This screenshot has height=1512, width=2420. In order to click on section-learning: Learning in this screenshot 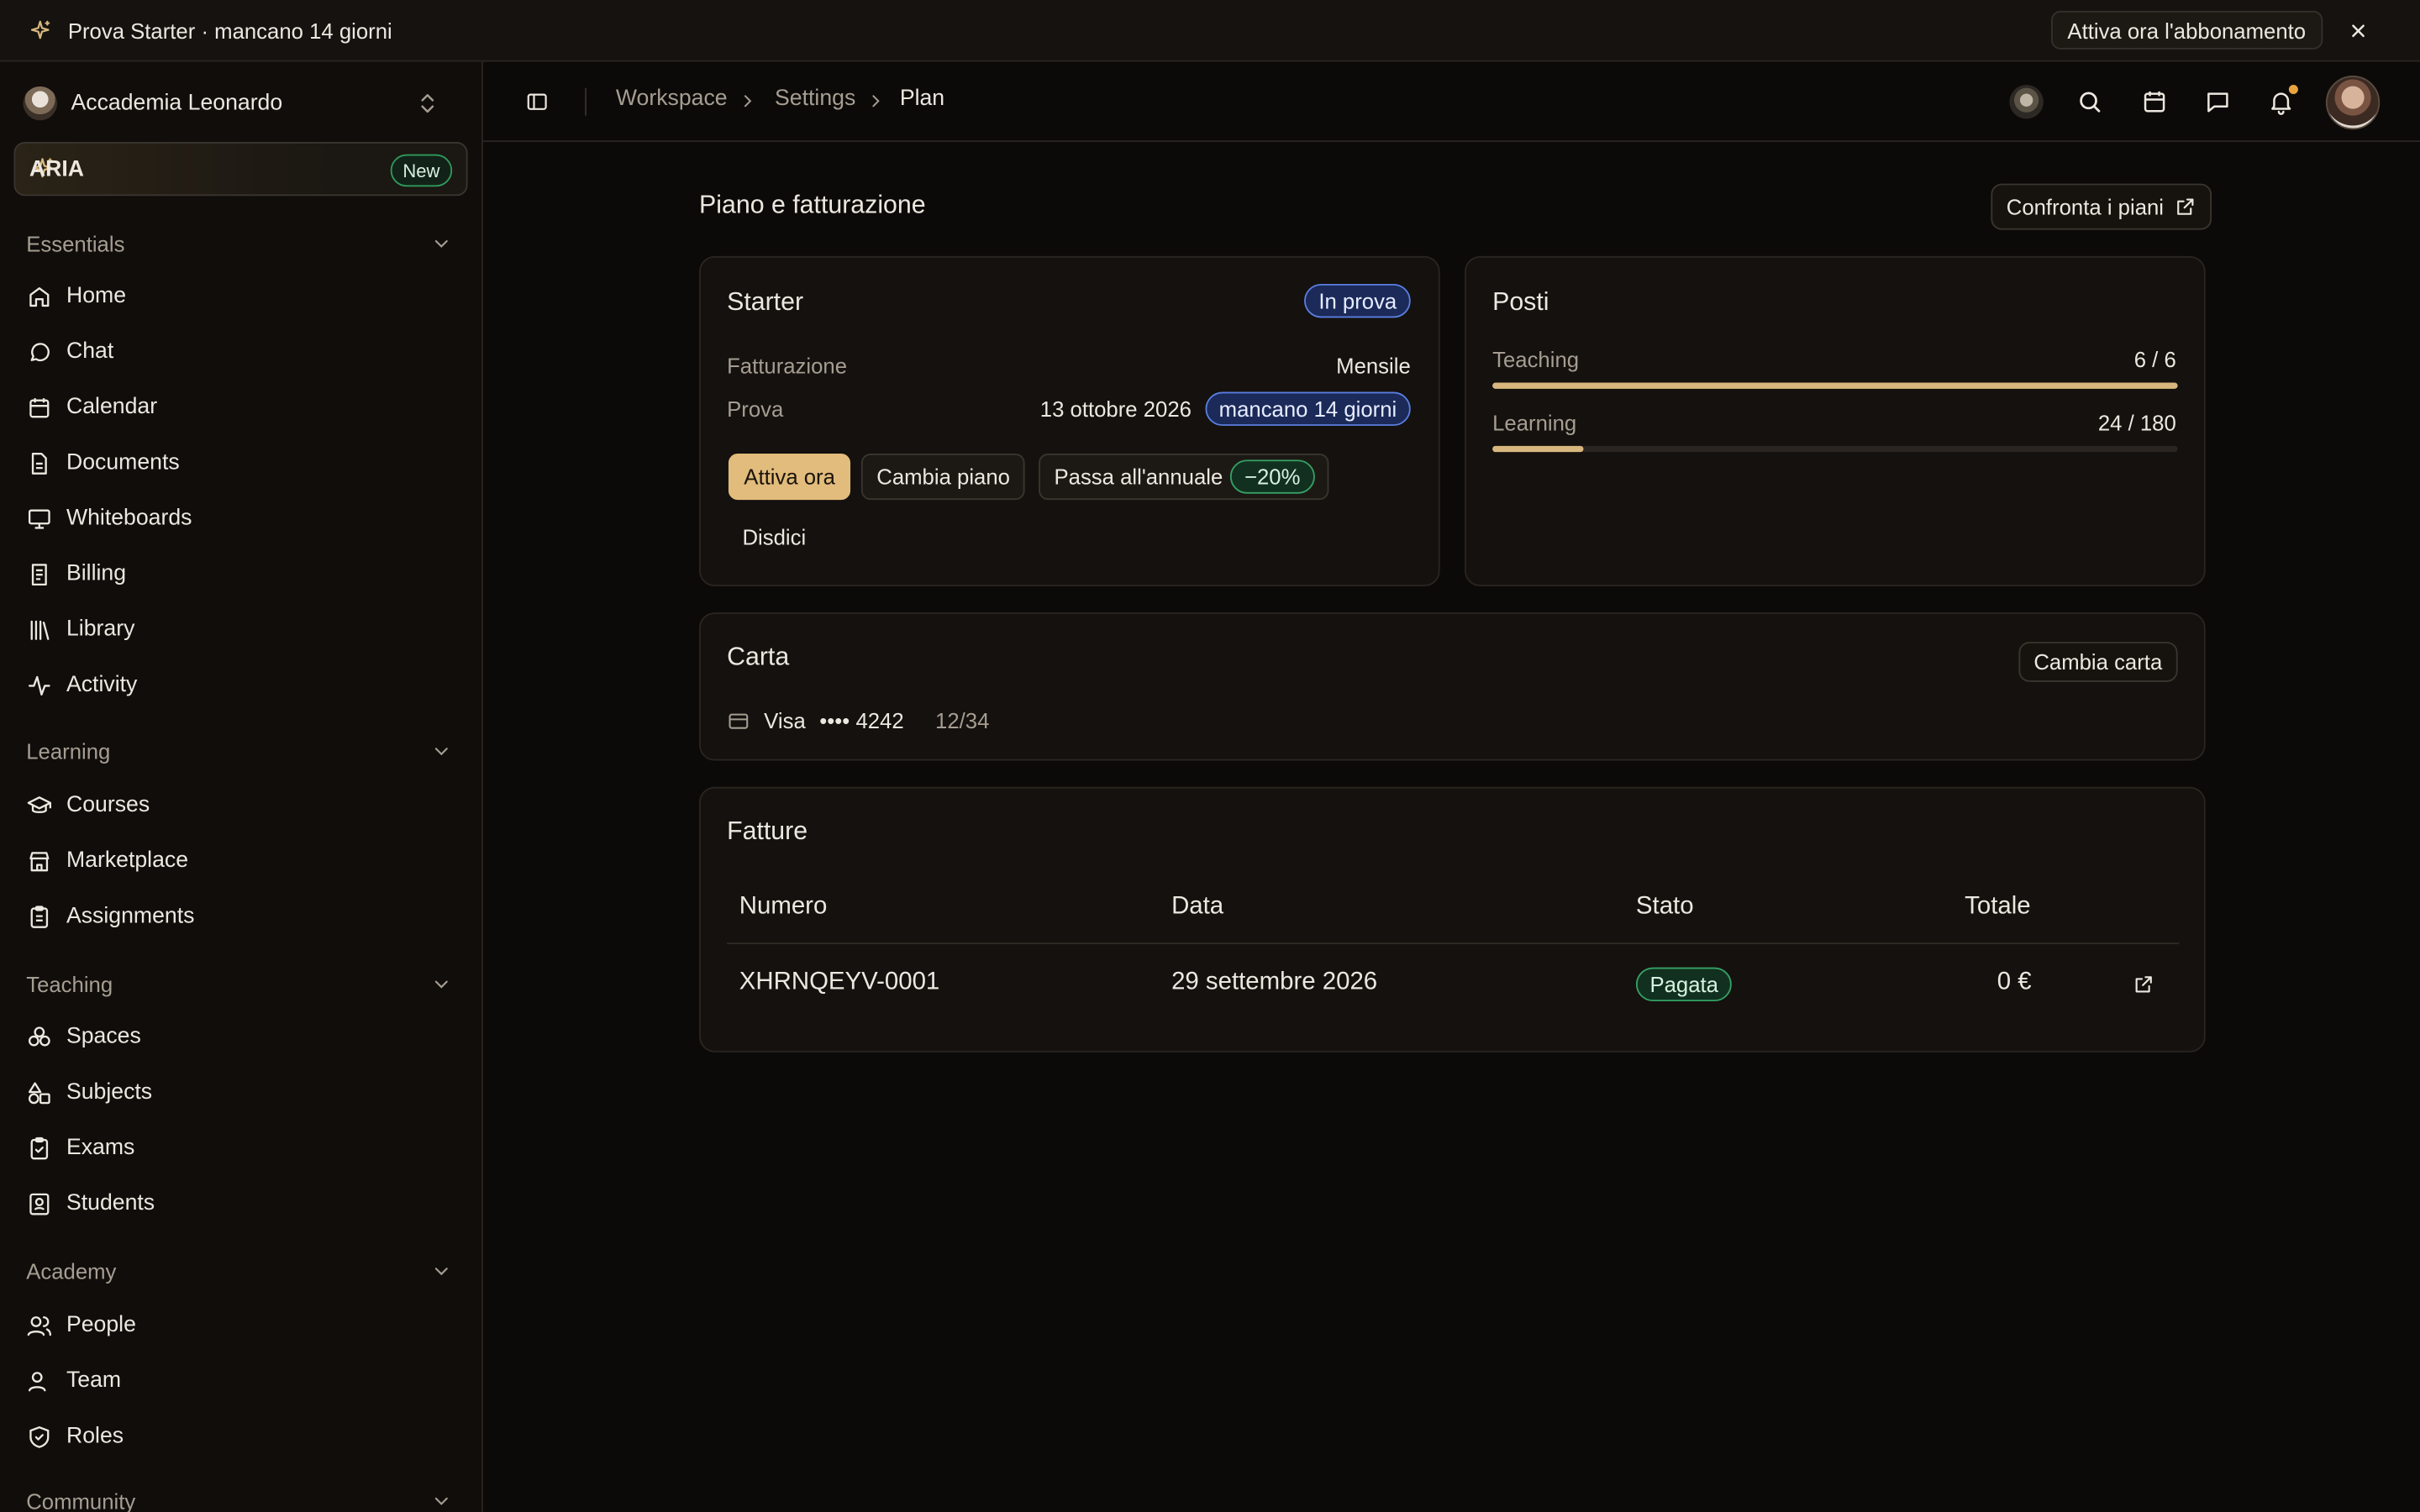, I will do `click(242, 751)`.